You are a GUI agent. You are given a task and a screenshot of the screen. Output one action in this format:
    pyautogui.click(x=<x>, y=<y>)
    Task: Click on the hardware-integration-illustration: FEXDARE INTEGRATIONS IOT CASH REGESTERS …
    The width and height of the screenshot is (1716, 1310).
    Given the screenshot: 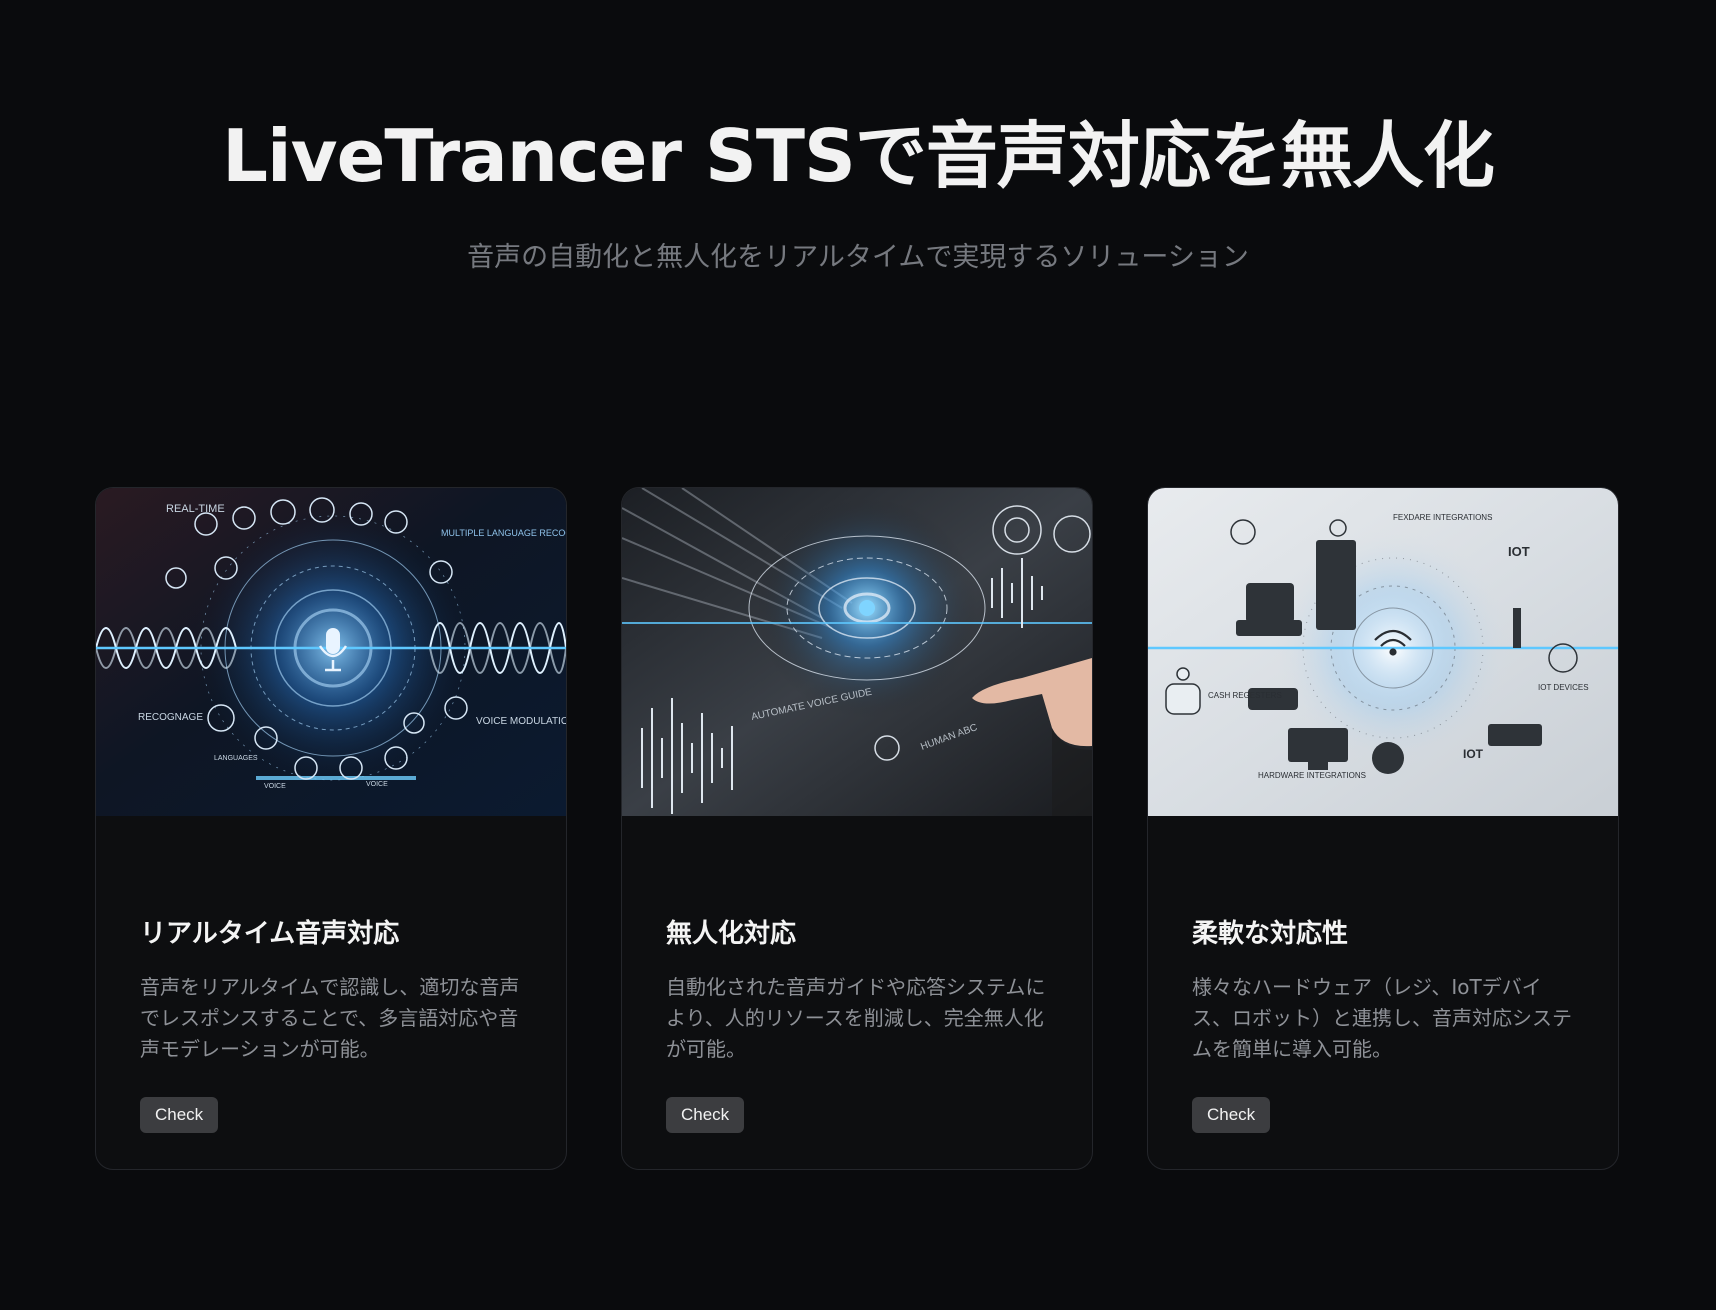 What is the action you would take?
    pyautogui.click(x=1383, y=652)
    